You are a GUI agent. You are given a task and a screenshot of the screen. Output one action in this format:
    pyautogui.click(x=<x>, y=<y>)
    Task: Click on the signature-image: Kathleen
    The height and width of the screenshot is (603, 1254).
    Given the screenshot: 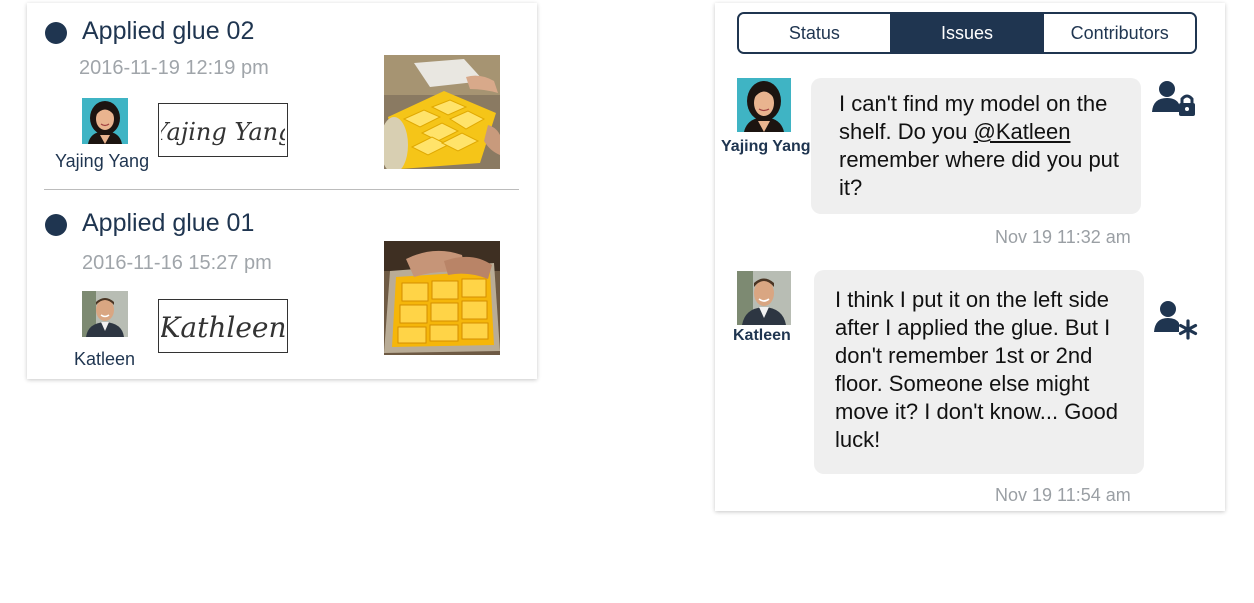 What is the action you would take?
    pyautogui.click(x=223, y=326)
    